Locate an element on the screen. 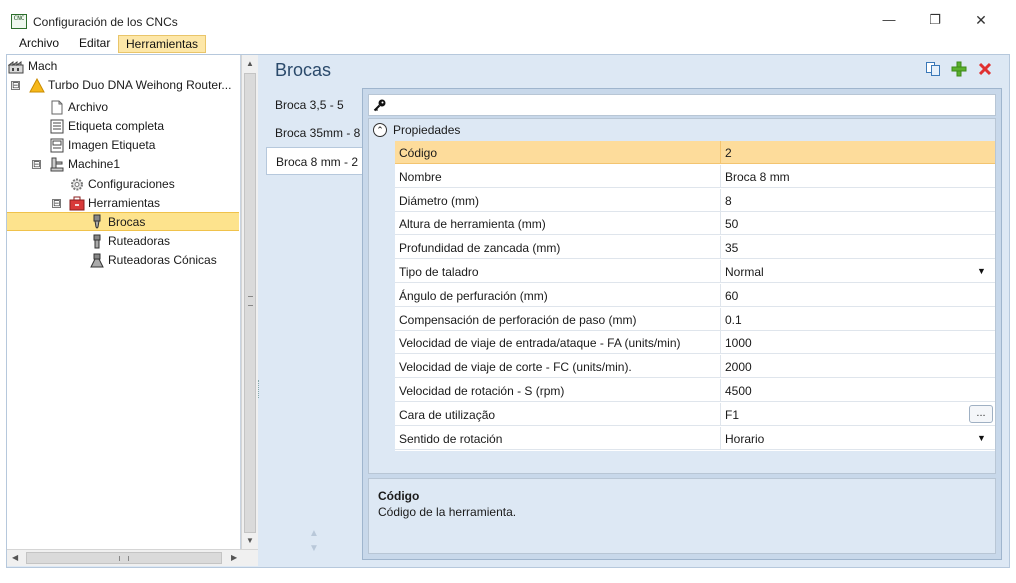 This screenshot has width=1016, height=583. property-row-codigo: Código 2 is located at coordinates (695, 152).